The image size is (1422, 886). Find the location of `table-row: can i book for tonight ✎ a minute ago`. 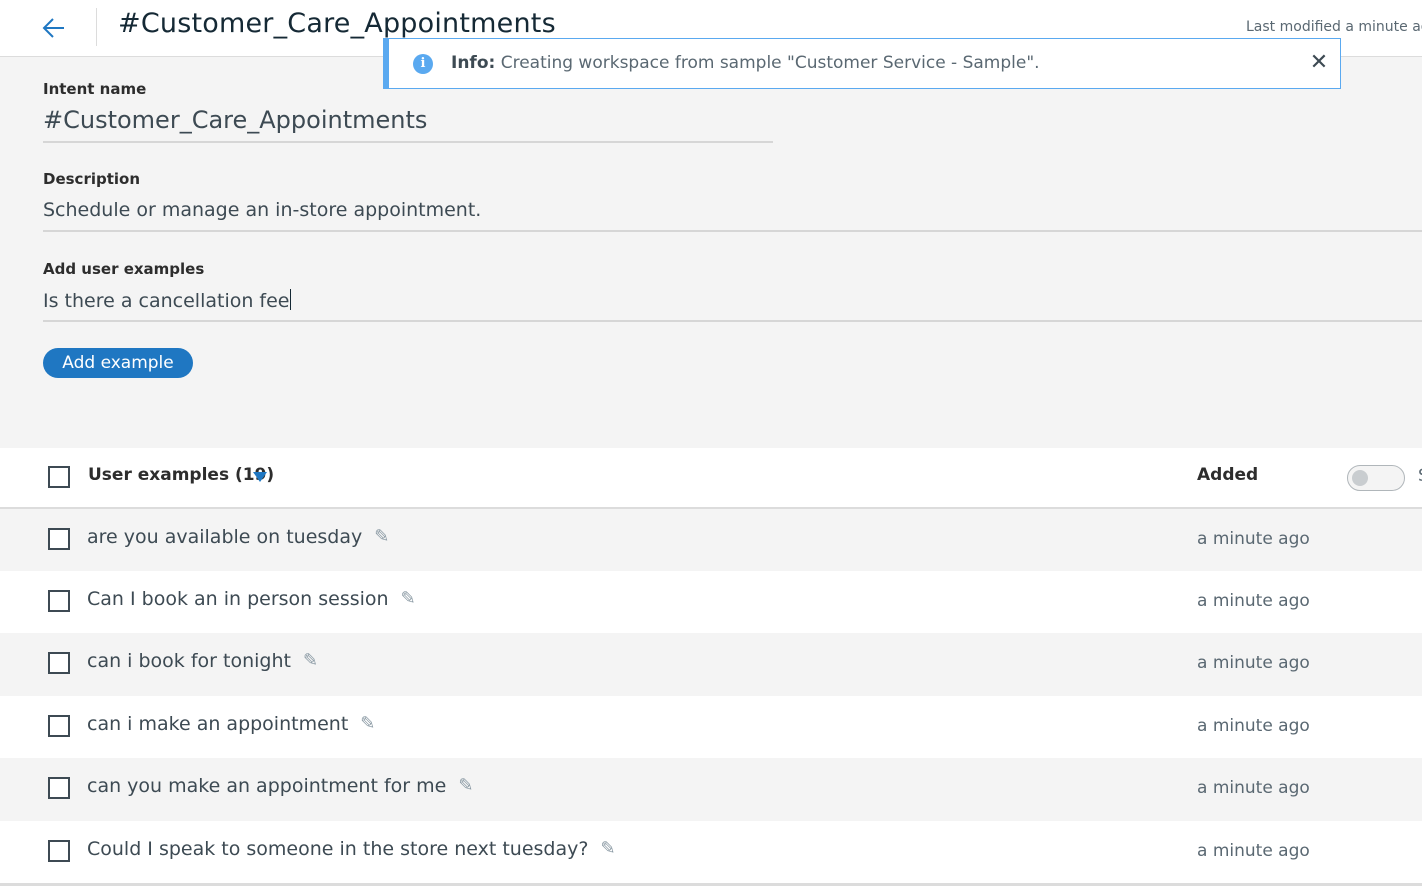

table-row: can i book for tonight ✎ a minute ago is located at coordinates (711, 664).